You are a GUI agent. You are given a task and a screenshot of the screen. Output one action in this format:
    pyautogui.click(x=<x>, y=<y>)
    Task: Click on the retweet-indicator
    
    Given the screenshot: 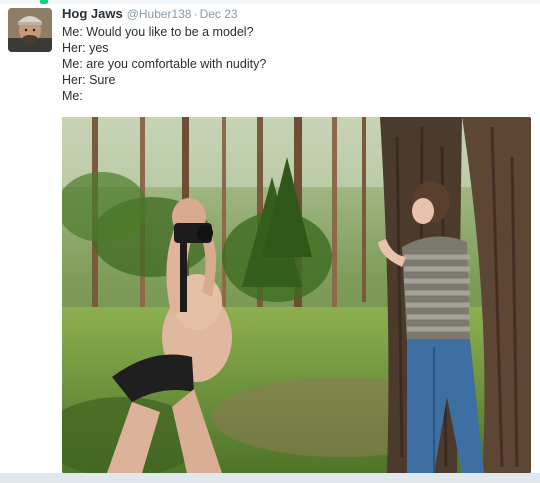 What is the action you would take?
    pyautogui.click(x=44, y=2)
    